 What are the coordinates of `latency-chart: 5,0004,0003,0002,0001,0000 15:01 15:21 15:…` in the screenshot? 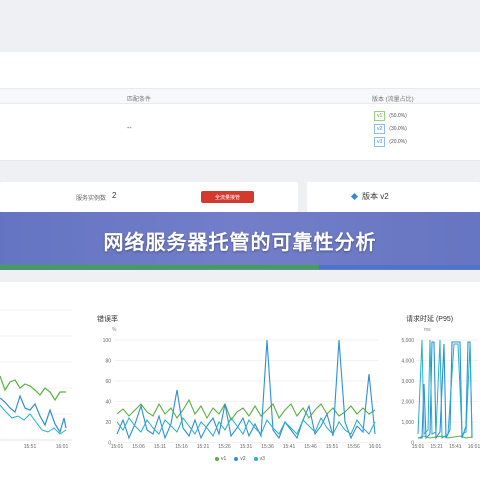 It's located at (440, 394).